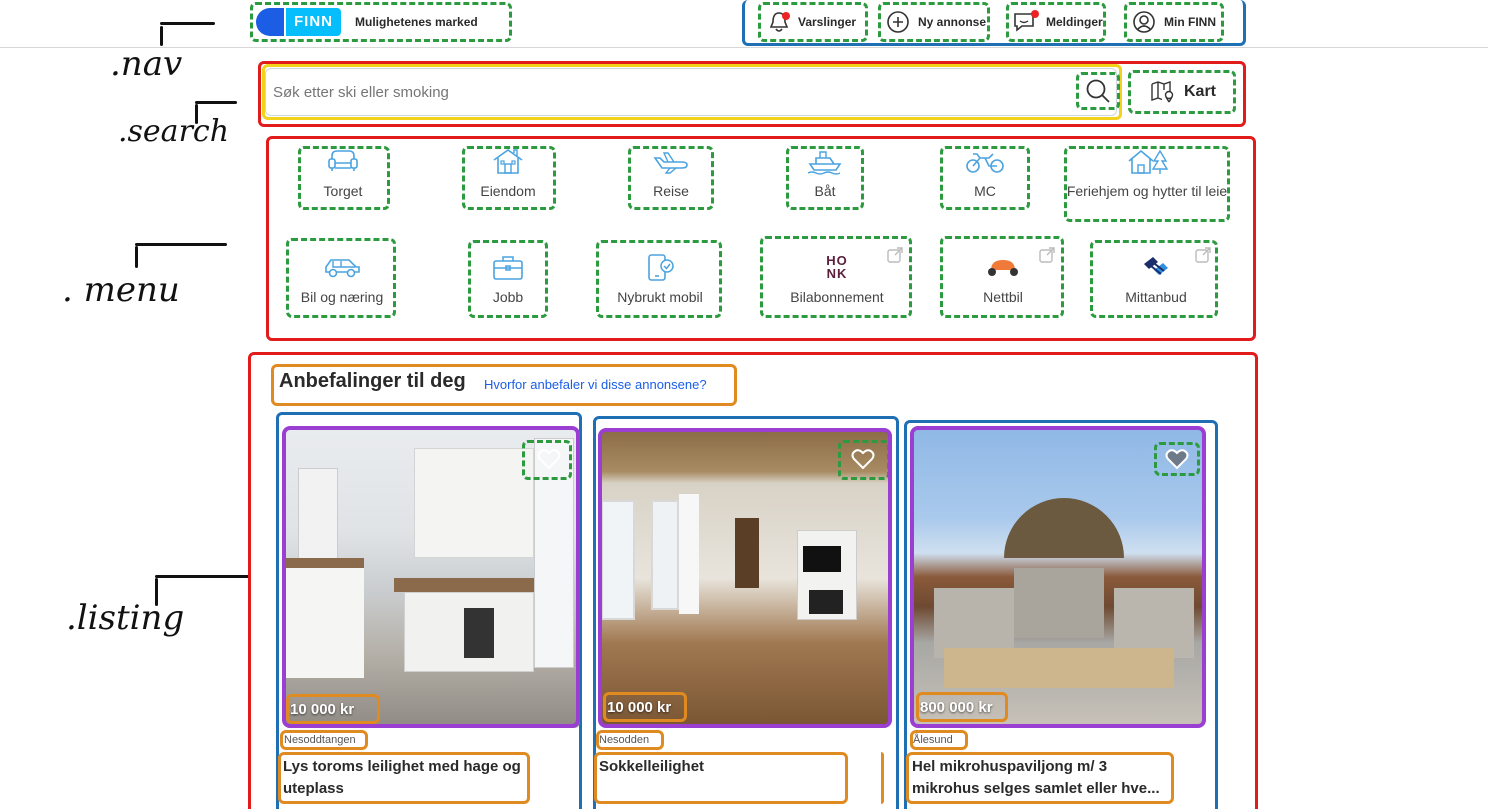 This screenshot has width=1488, height=809. I want to click on menu-item-baat: Båt, so click(825, 178).